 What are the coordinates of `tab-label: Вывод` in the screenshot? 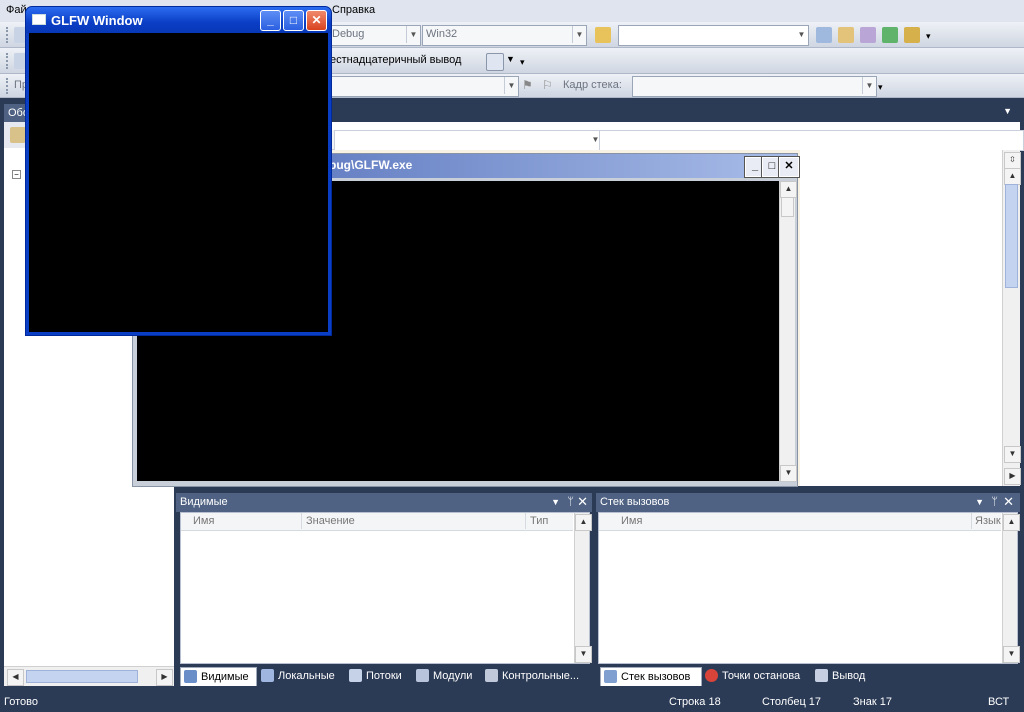 It's located at (849, 676).